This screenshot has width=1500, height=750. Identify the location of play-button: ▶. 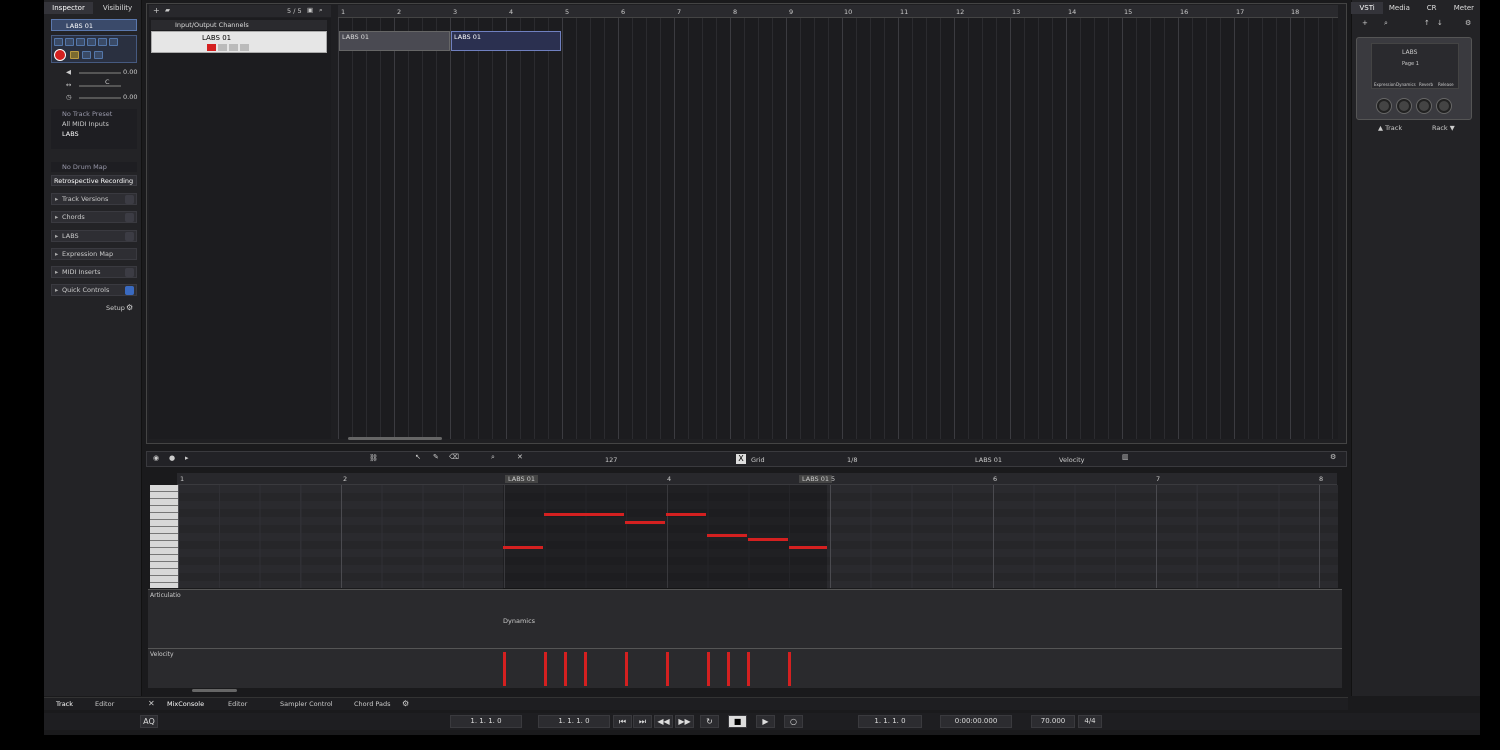
(765, 721).